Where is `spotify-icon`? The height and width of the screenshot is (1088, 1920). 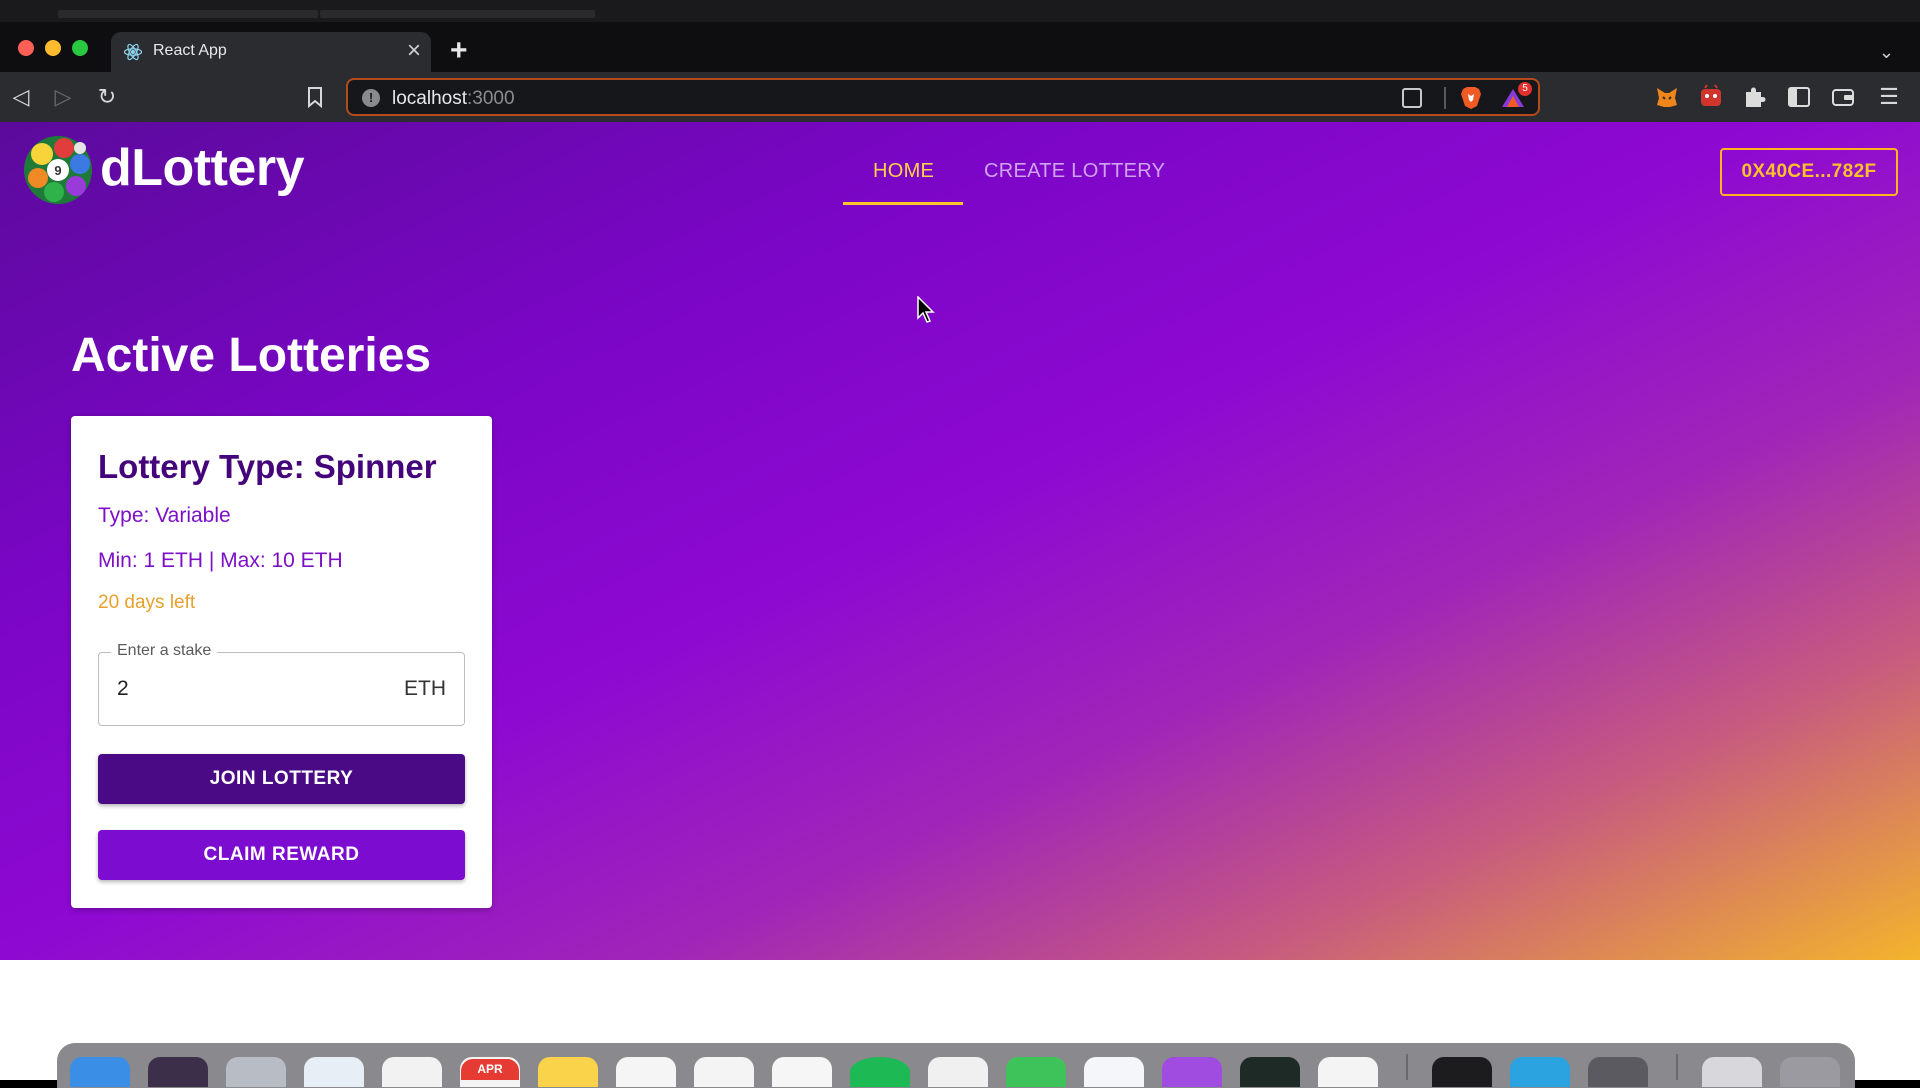
spotify-icon is located at coordinates (880, 1072).